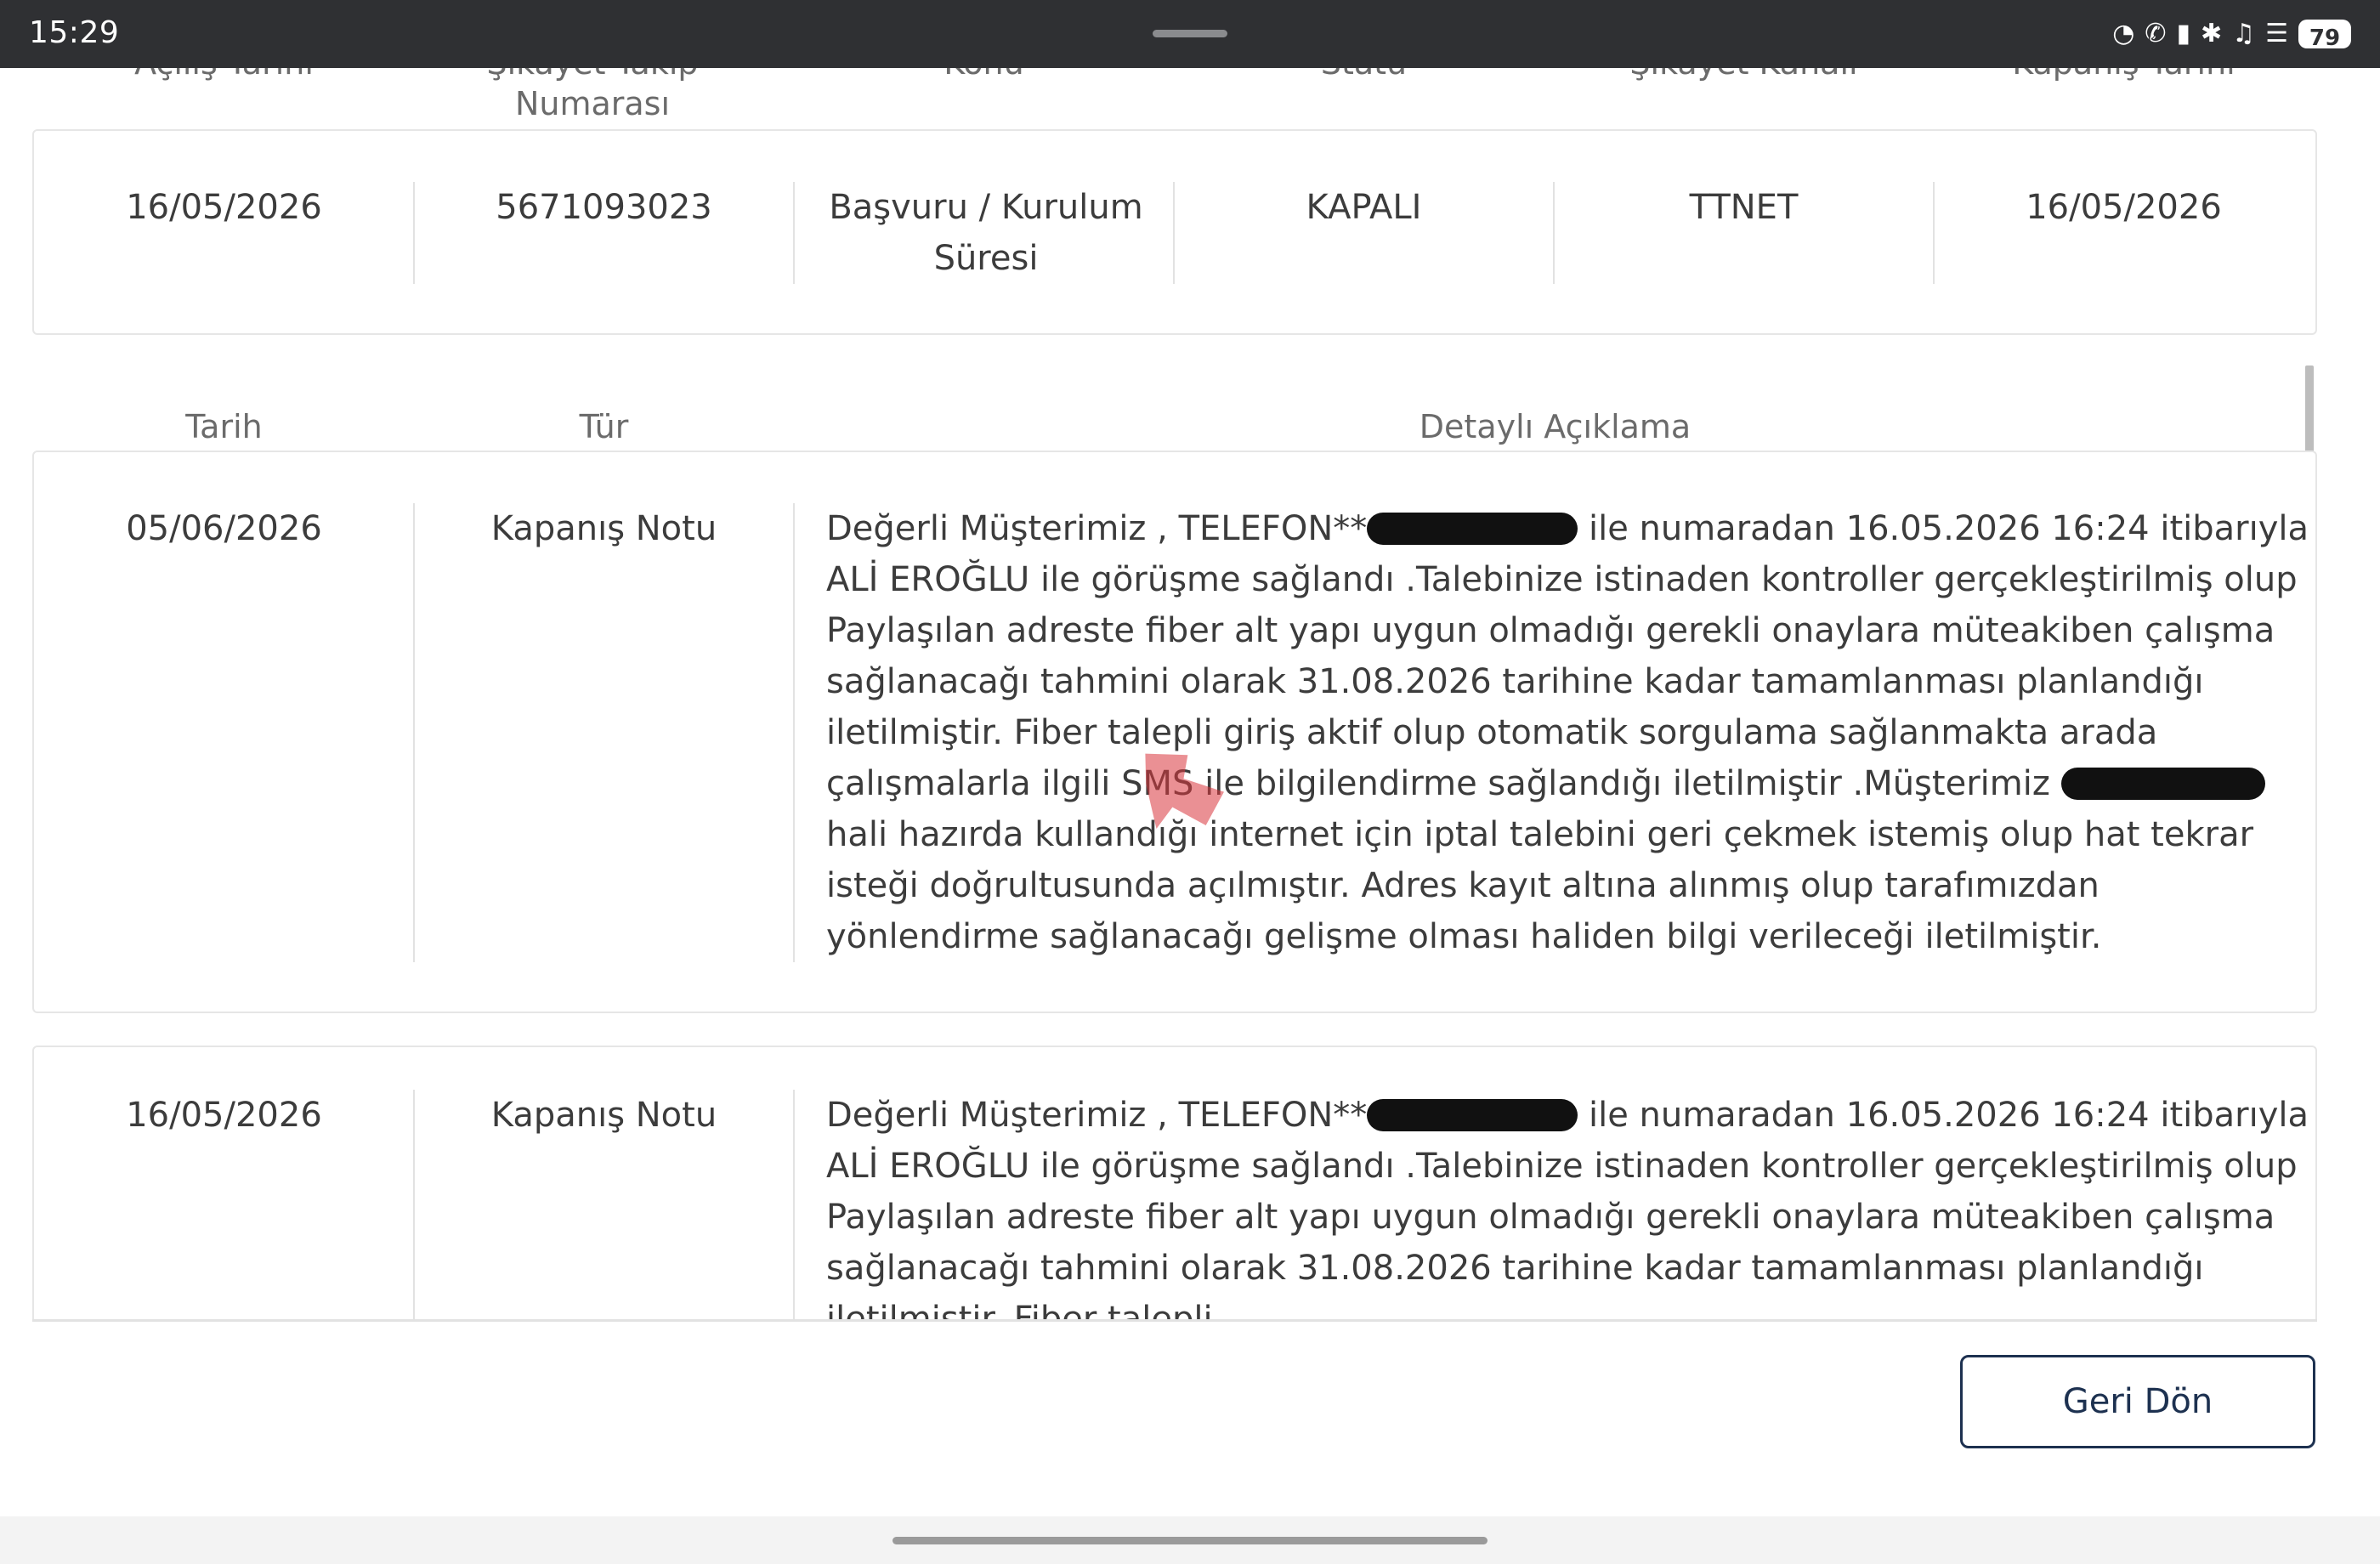  Describe the element at coordinates (2124, 207) in the screenshot. I see `closing-date: 16/05/2026` at that location.